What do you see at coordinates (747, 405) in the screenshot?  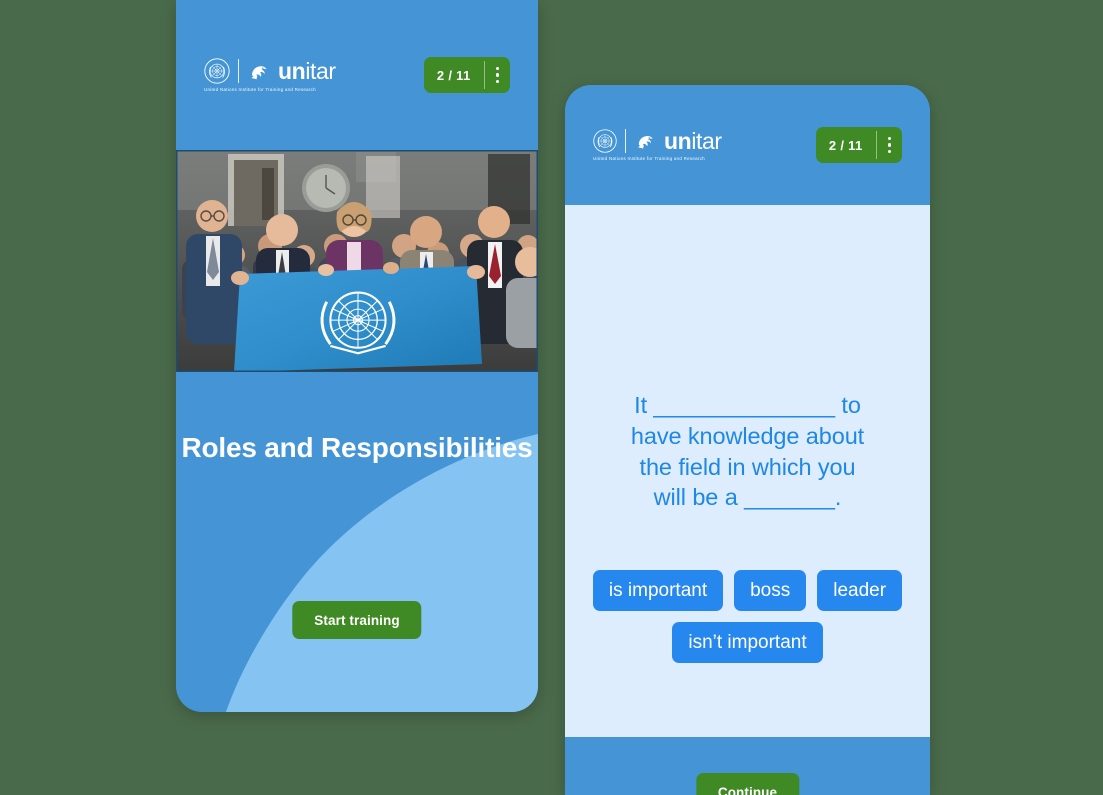 I see `question-line: It ______________ to` at bounding box center [747, 405].